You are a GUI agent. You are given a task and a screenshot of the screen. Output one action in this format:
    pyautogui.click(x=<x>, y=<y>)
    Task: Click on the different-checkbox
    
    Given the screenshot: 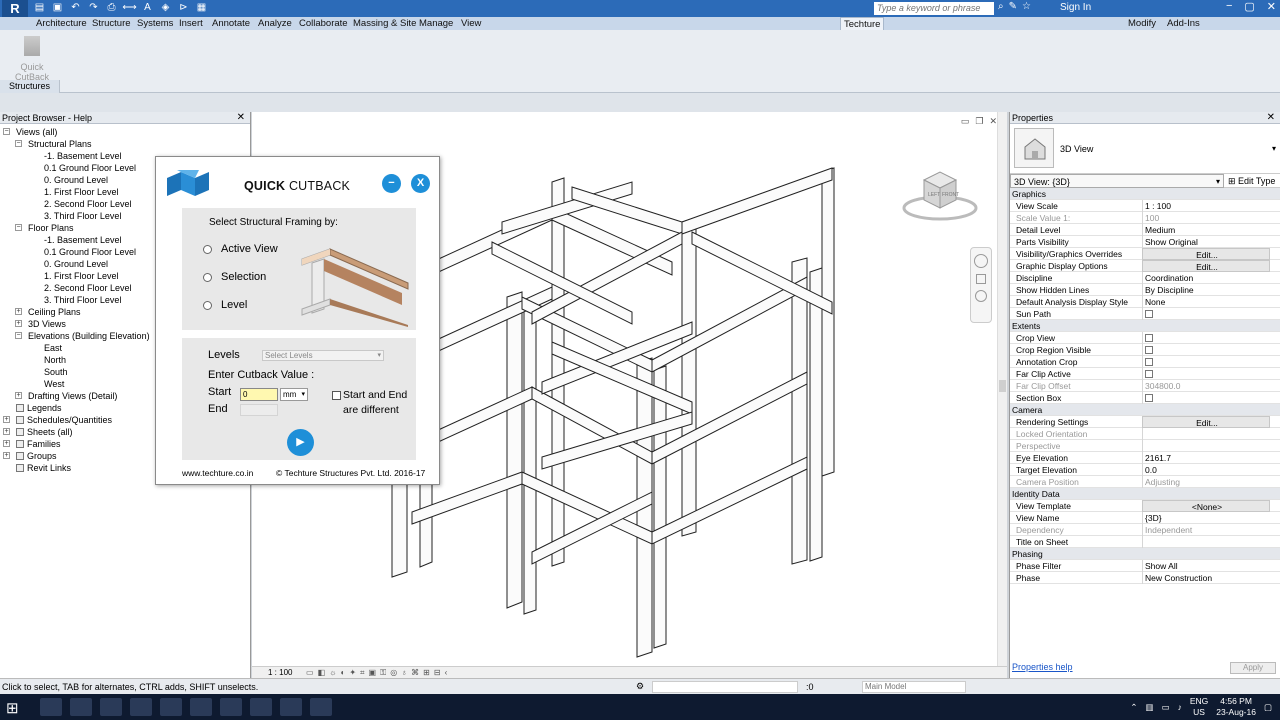 What is the action you would take?
    pyautogui.click(x=336, y=395)
    